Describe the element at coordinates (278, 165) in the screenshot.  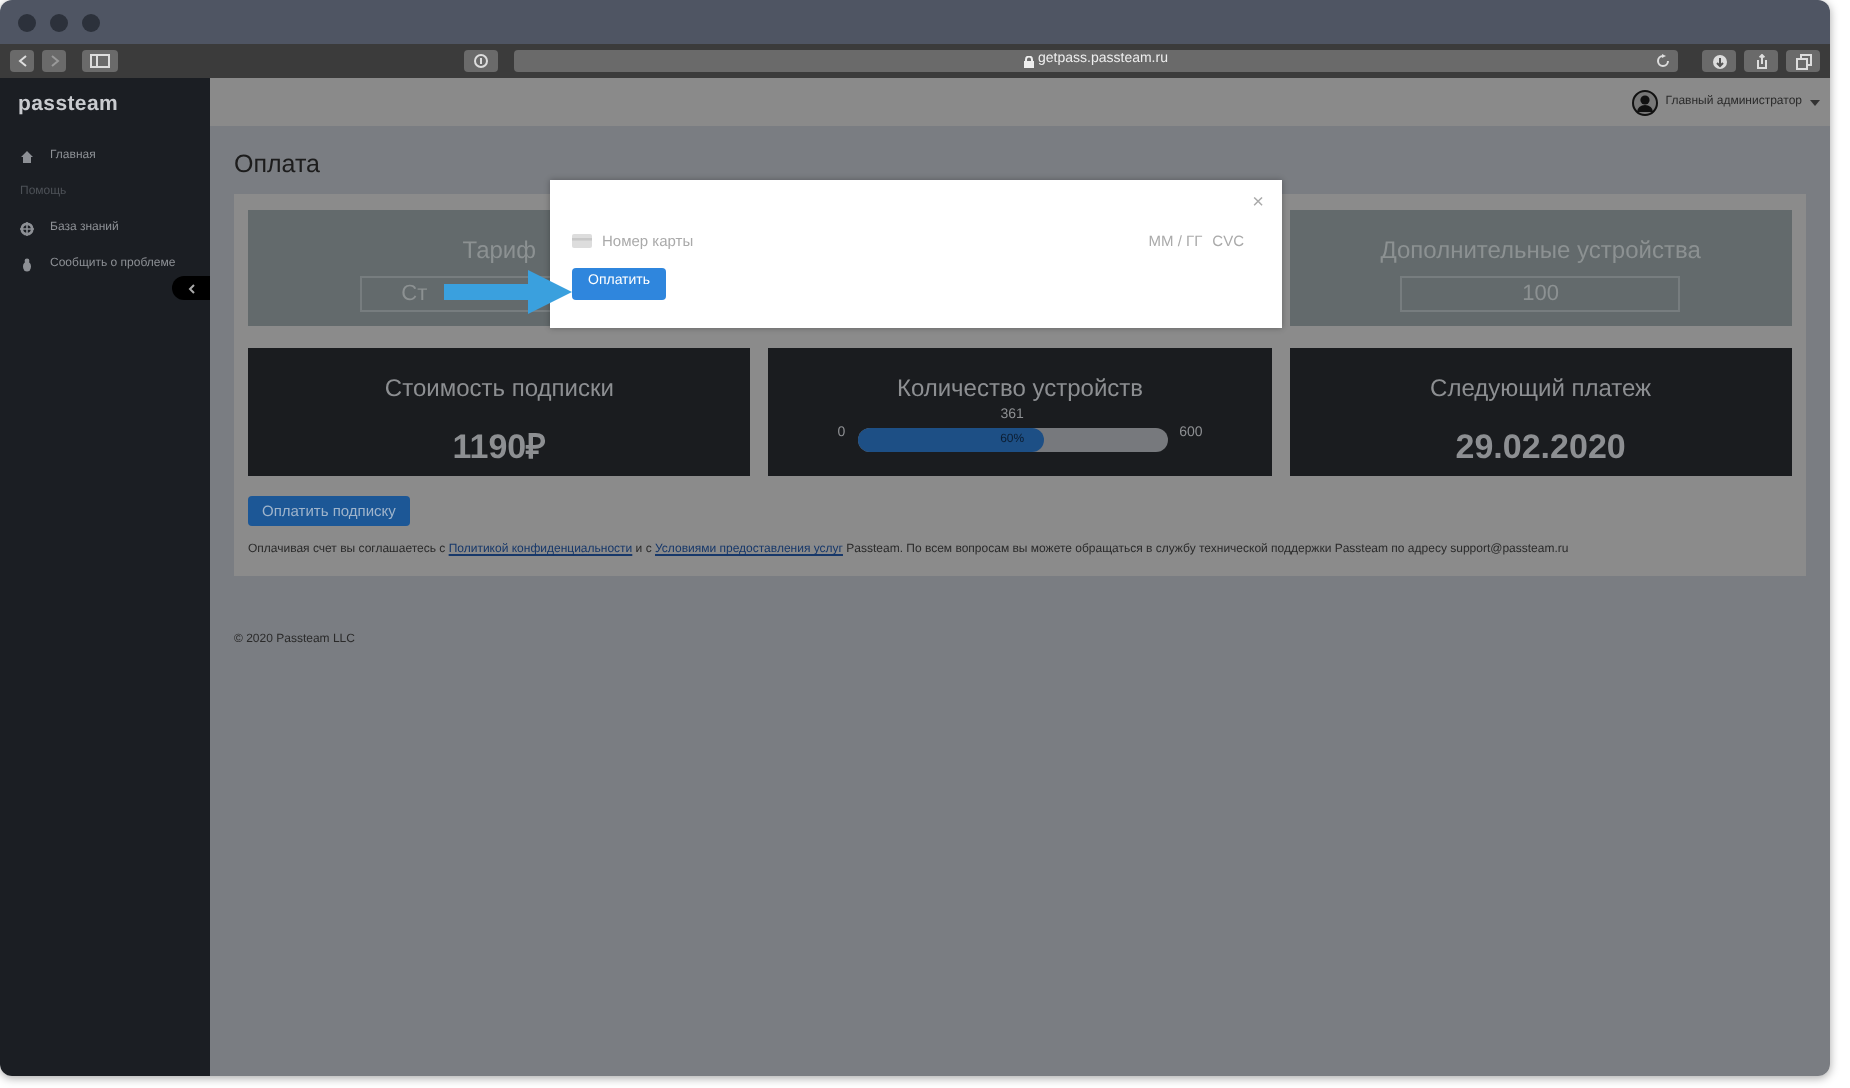
I see `page-title: Оплата` at that location.